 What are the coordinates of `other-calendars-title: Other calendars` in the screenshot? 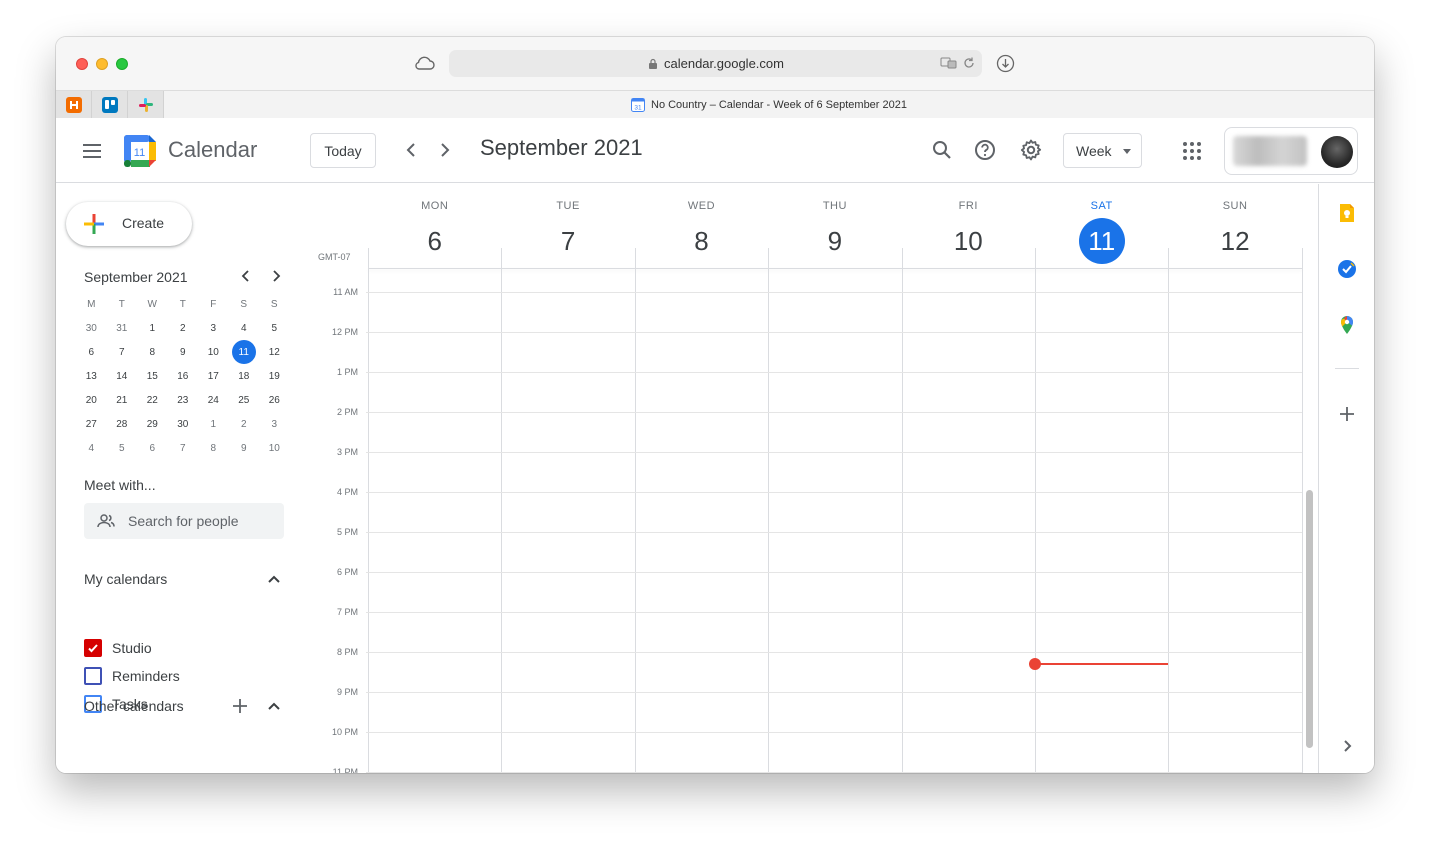 It's located at (134, 706).